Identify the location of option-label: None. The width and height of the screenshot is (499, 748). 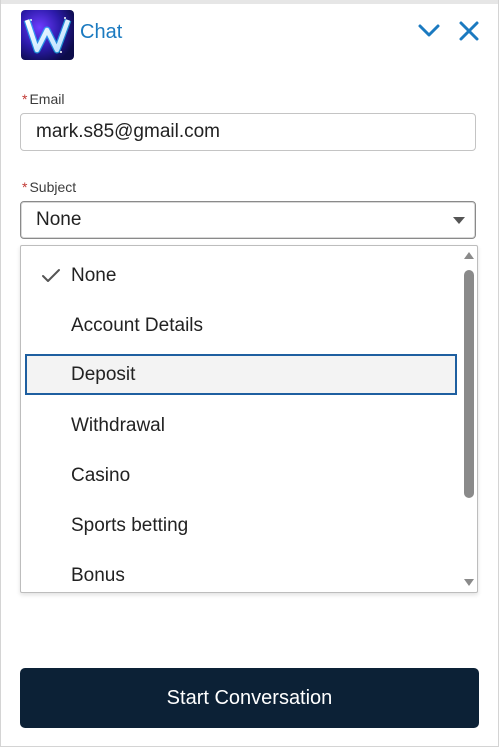
(94, 275).